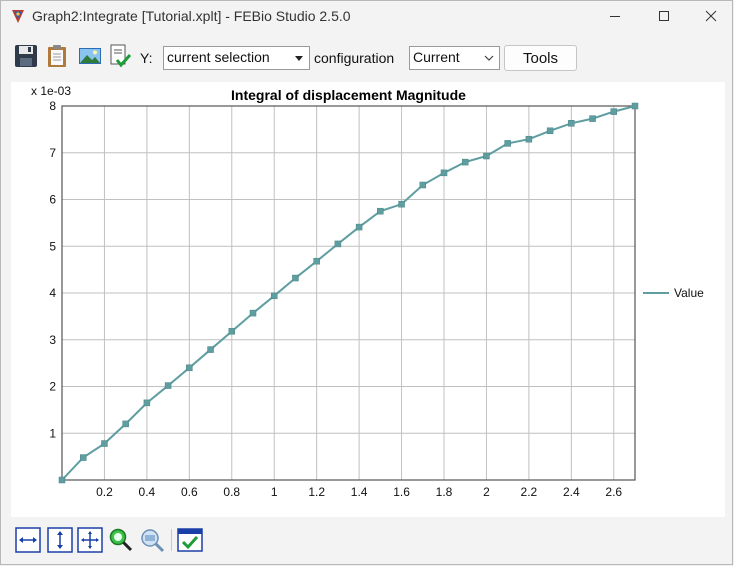  What do you see at coordinates (52, 200) in the screenshot?
I see `y-tick-label: 6` at bounding box center [52, 200].